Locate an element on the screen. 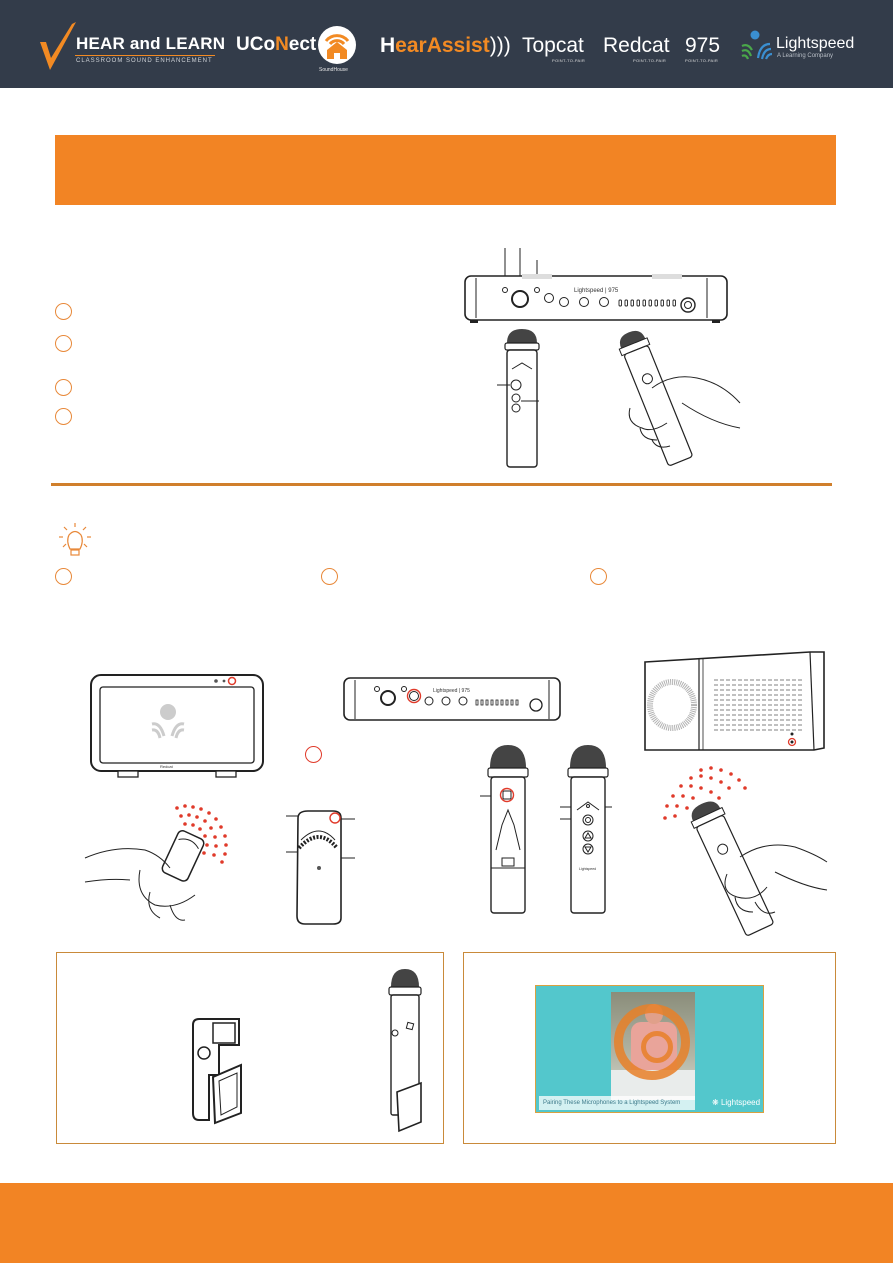  lightspeed-mark-icon is located at coordinates (757, 45).